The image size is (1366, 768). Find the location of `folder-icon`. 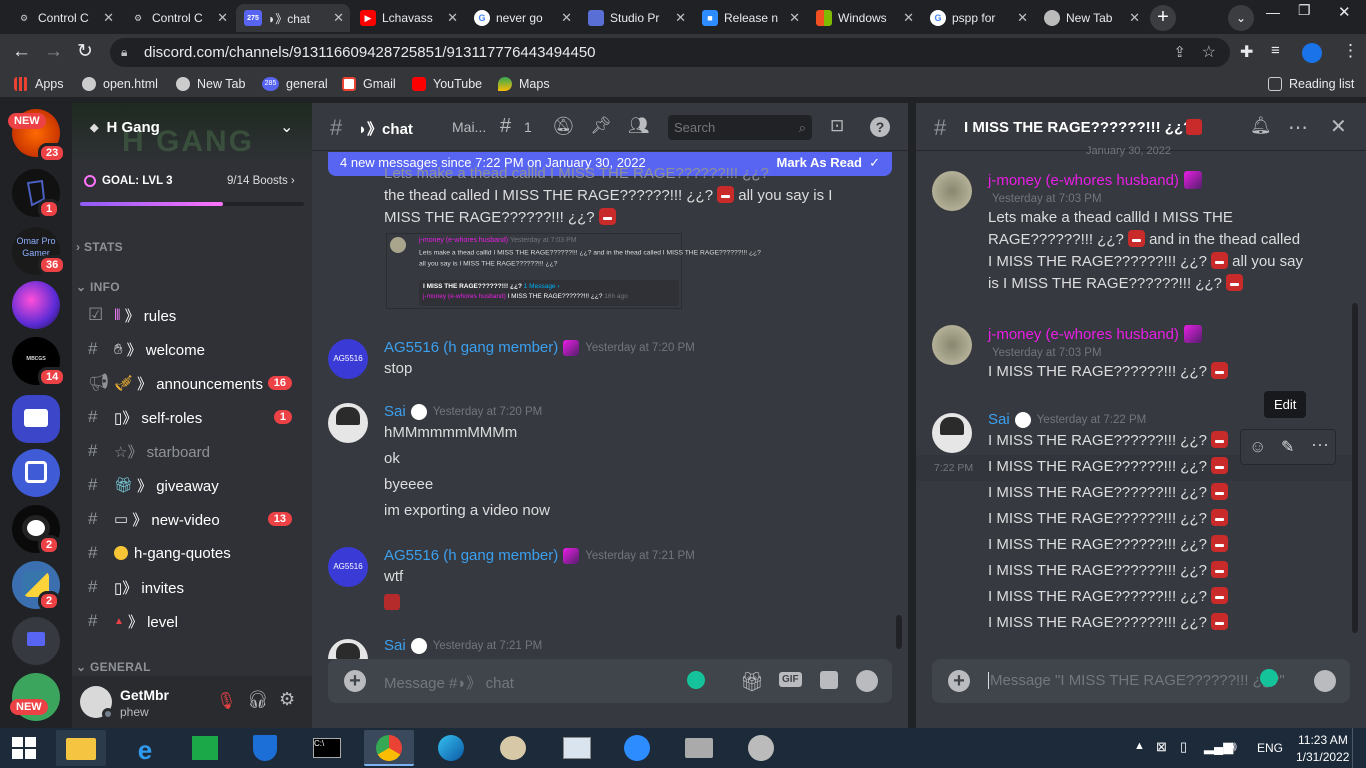

folder-icon is located at coordinates (36, 641).